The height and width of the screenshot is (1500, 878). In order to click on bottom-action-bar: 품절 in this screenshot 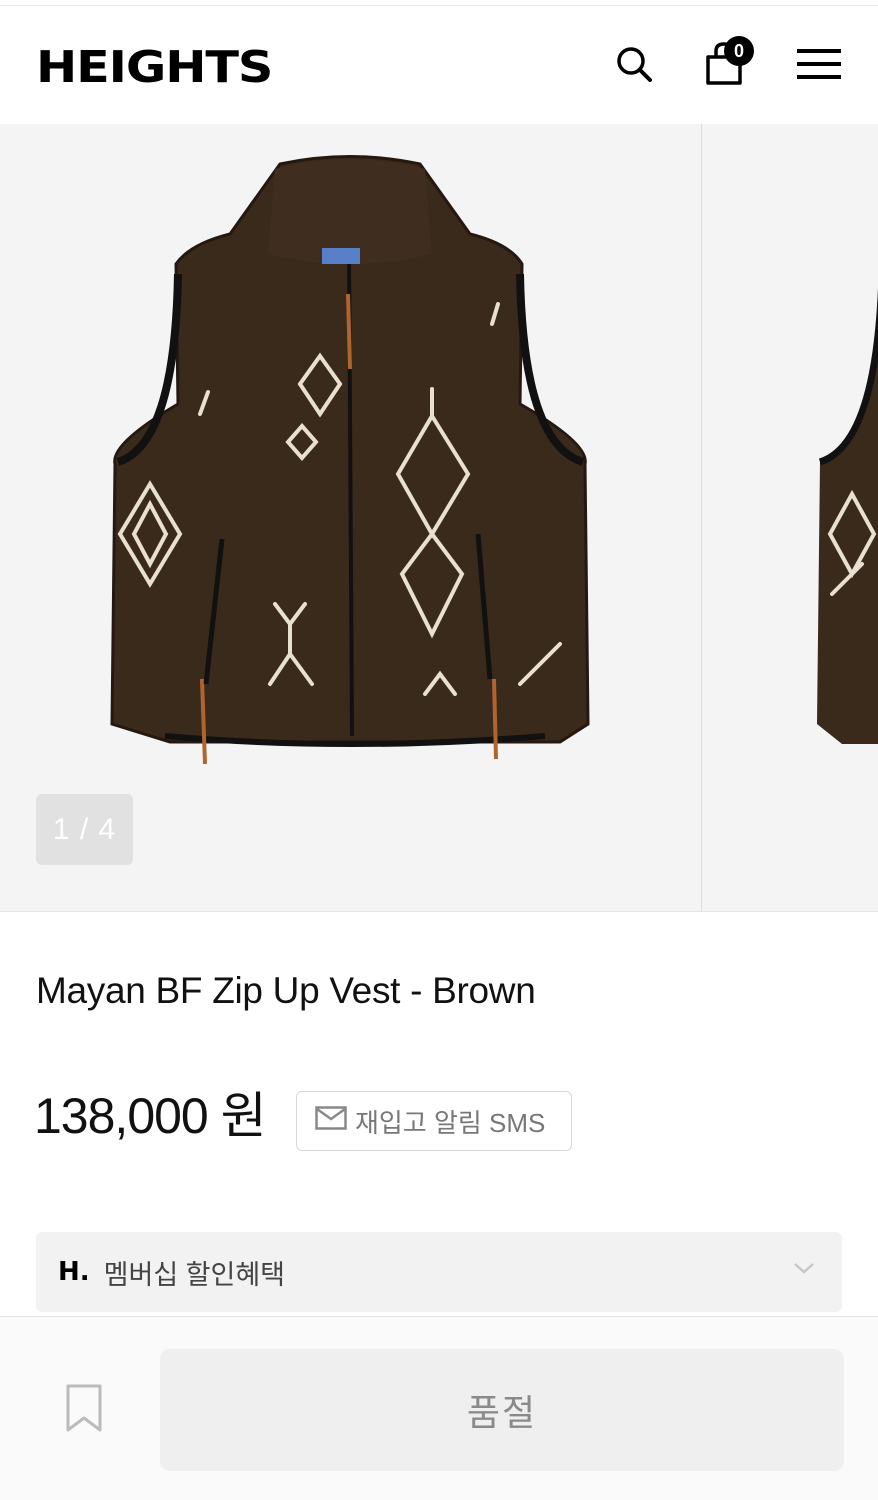, I will do `click(439, 1408)`.